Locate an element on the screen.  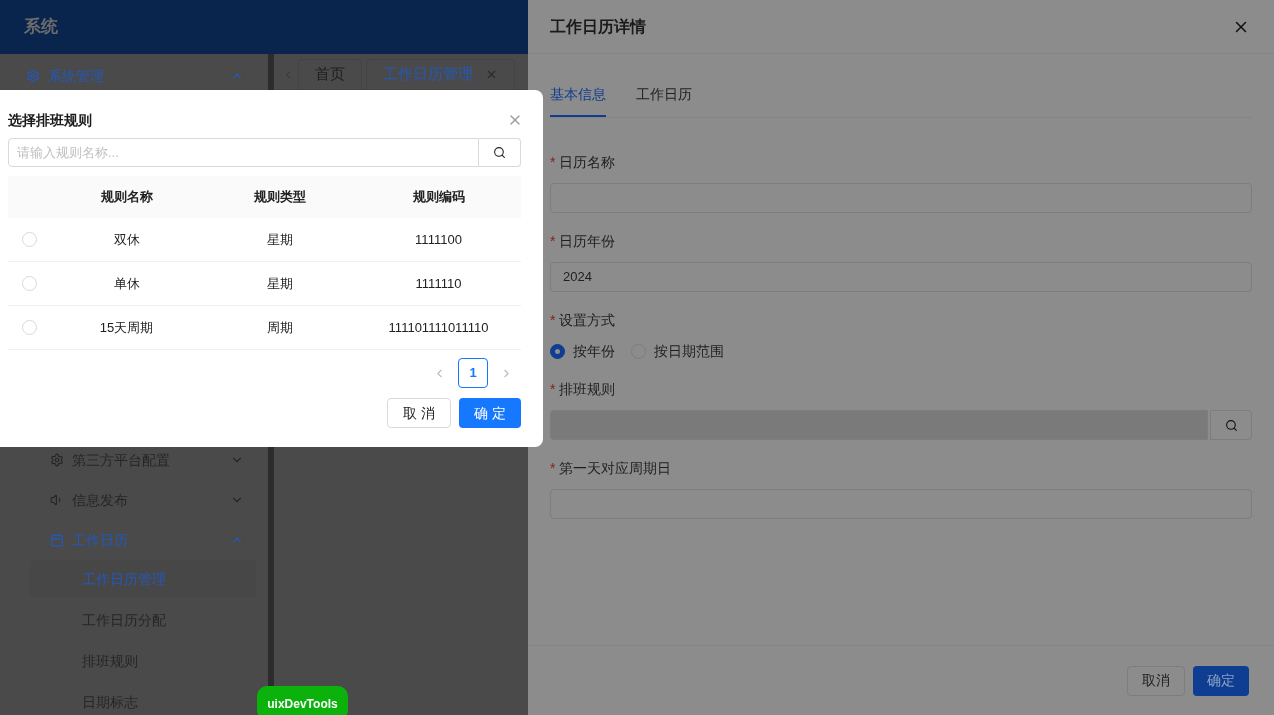
table-row: 双休 星期 1111100 is located at coordinates (264, 240).